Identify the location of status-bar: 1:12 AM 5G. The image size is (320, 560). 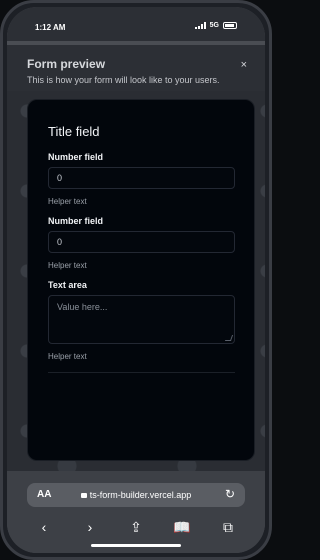
(136, 24).